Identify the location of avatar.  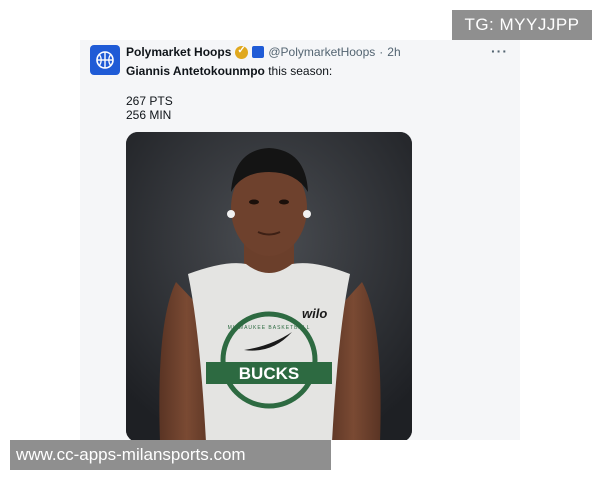
(105, 60).